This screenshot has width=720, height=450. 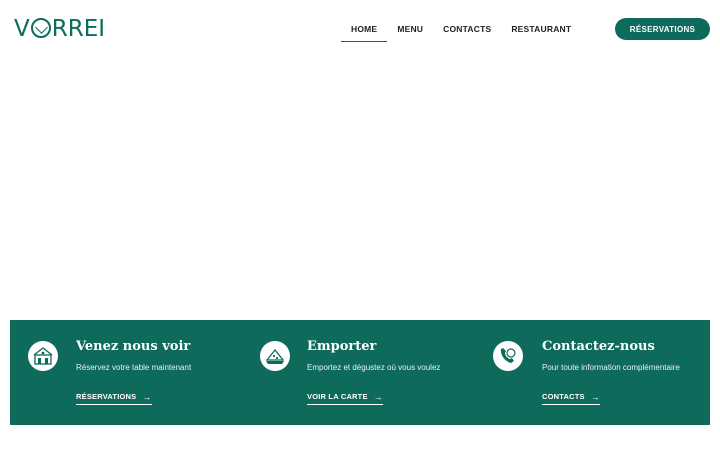 What do you see at coordinates (508, 356) in the screenshot?
I see `phone-dish-icon` at bounding box center [508, 356].